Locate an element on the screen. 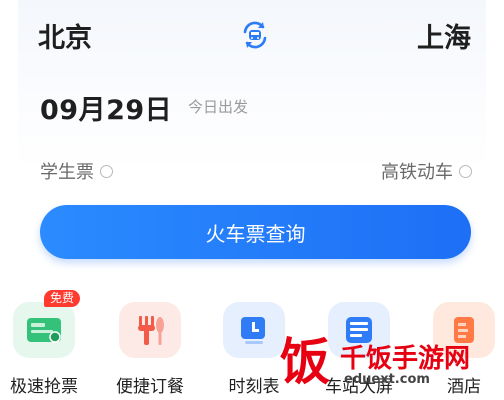 The width and height of the screenshot is (504, 400). train-ticket-search-button: 火车票查询 is located at coordinates (255, 232).